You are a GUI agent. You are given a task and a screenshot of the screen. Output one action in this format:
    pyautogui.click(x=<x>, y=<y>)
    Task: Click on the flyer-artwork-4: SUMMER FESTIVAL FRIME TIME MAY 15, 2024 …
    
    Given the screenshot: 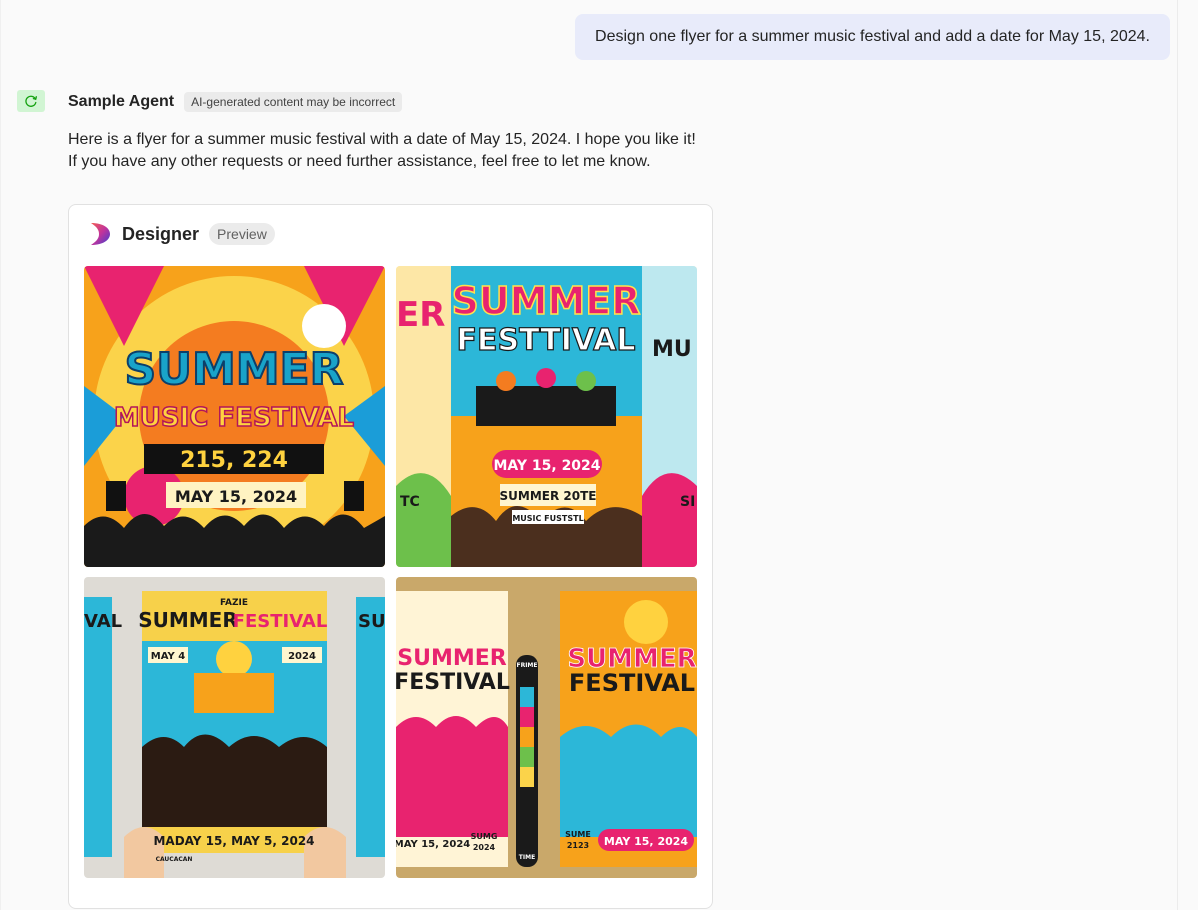 What is the action you would take?
    pyautogui.click(x=546, y=727)
    